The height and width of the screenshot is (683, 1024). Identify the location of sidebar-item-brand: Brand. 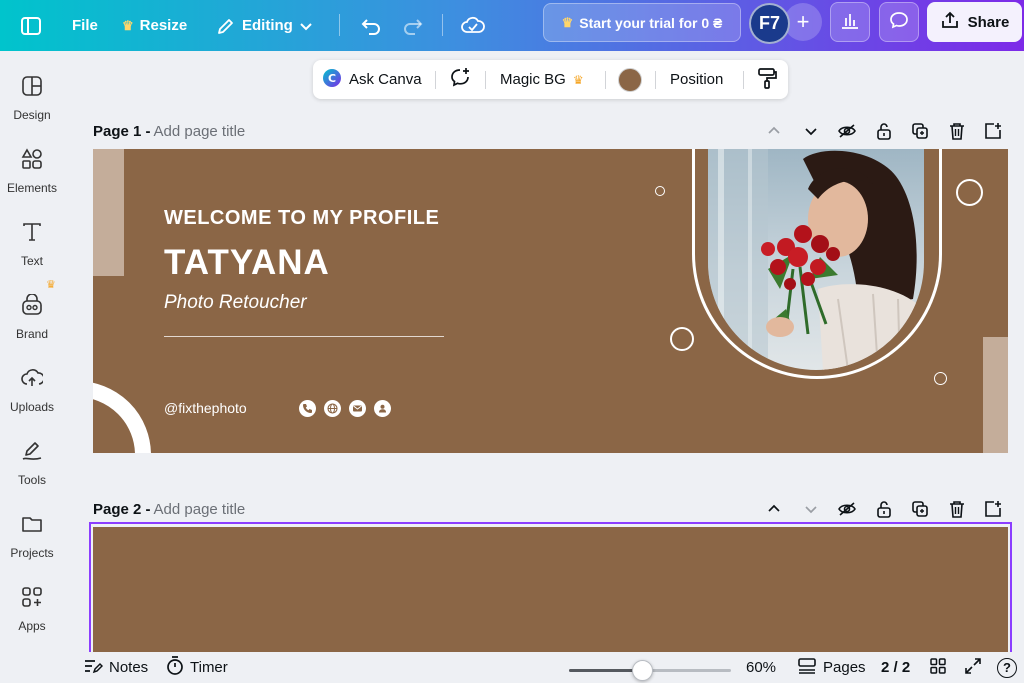
(32, 317).